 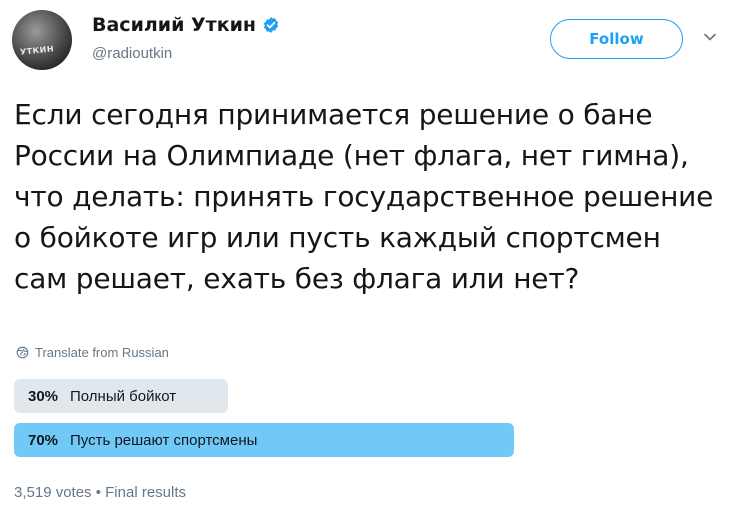 I want to click on poll-option-label: Полный бойкот, so click(x=123, y=396).